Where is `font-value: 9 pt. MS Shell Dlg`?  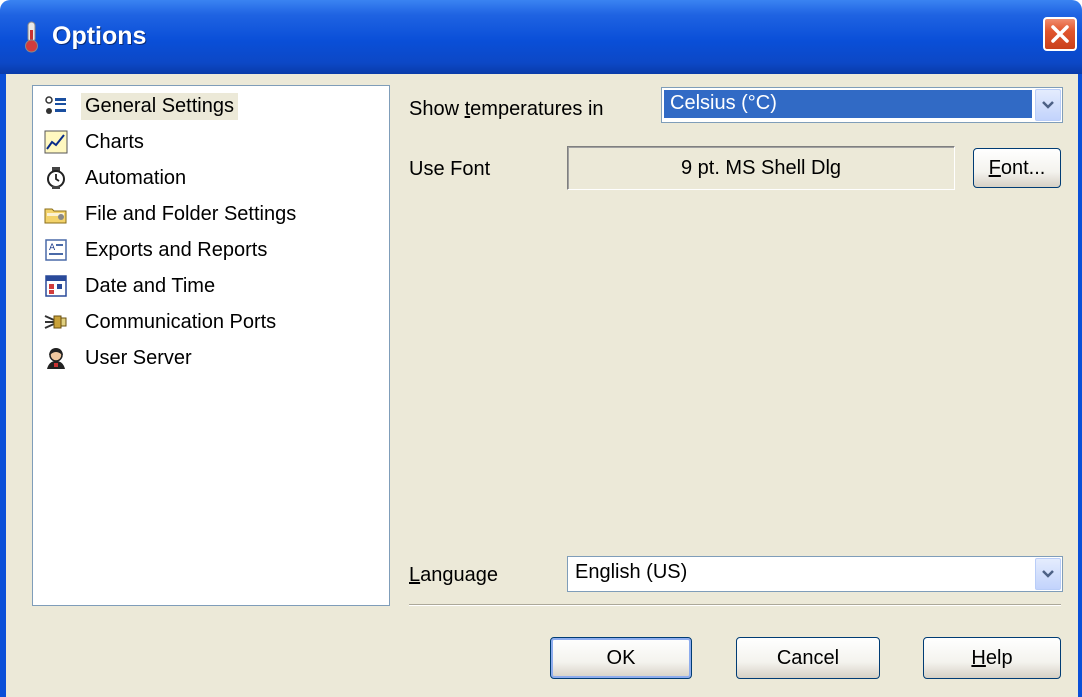
font-value: 9 pt. MS Shell Dlg is located at coordinates (761, 168).